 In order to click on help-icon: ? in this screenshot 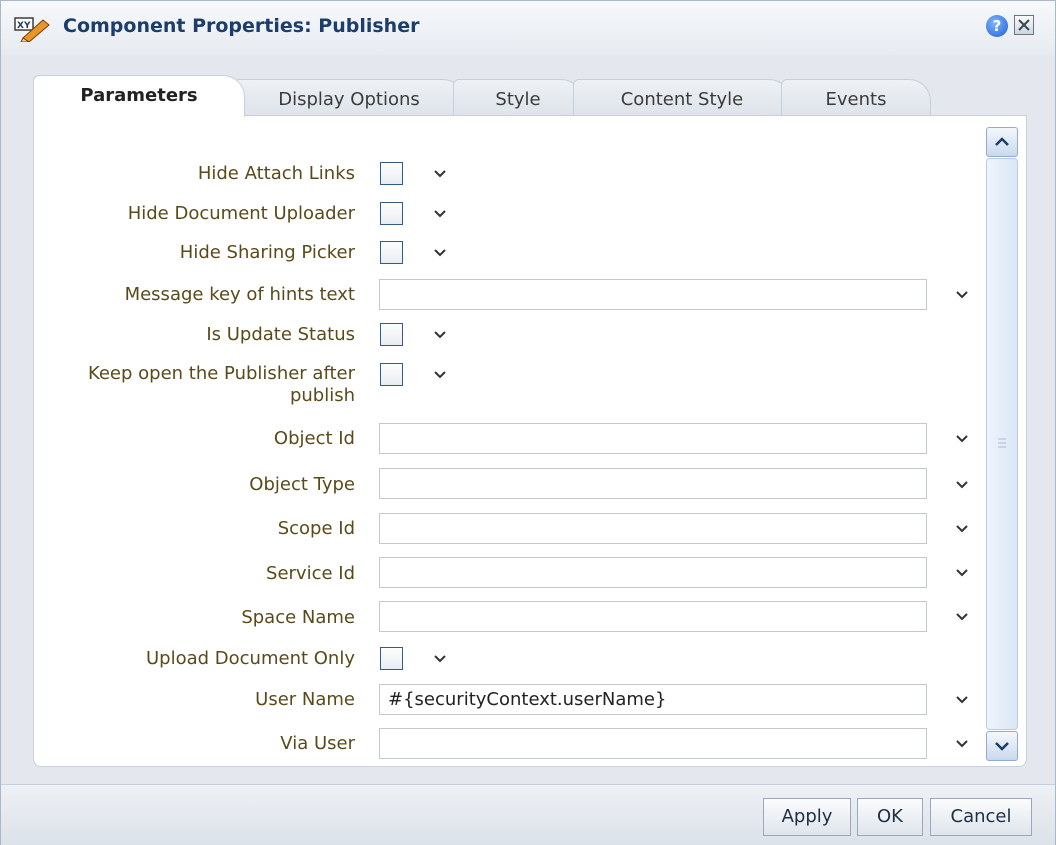, I will do `click(997, 26)`.